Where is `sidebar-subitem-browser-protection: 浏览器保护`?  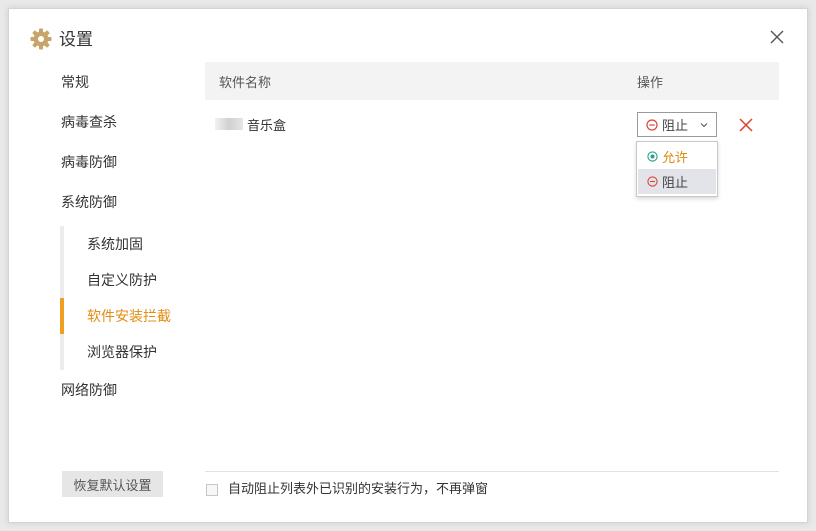
sidebar-subitem-browser-protection: 浏览器保护 is located at coordinates (122, 353).